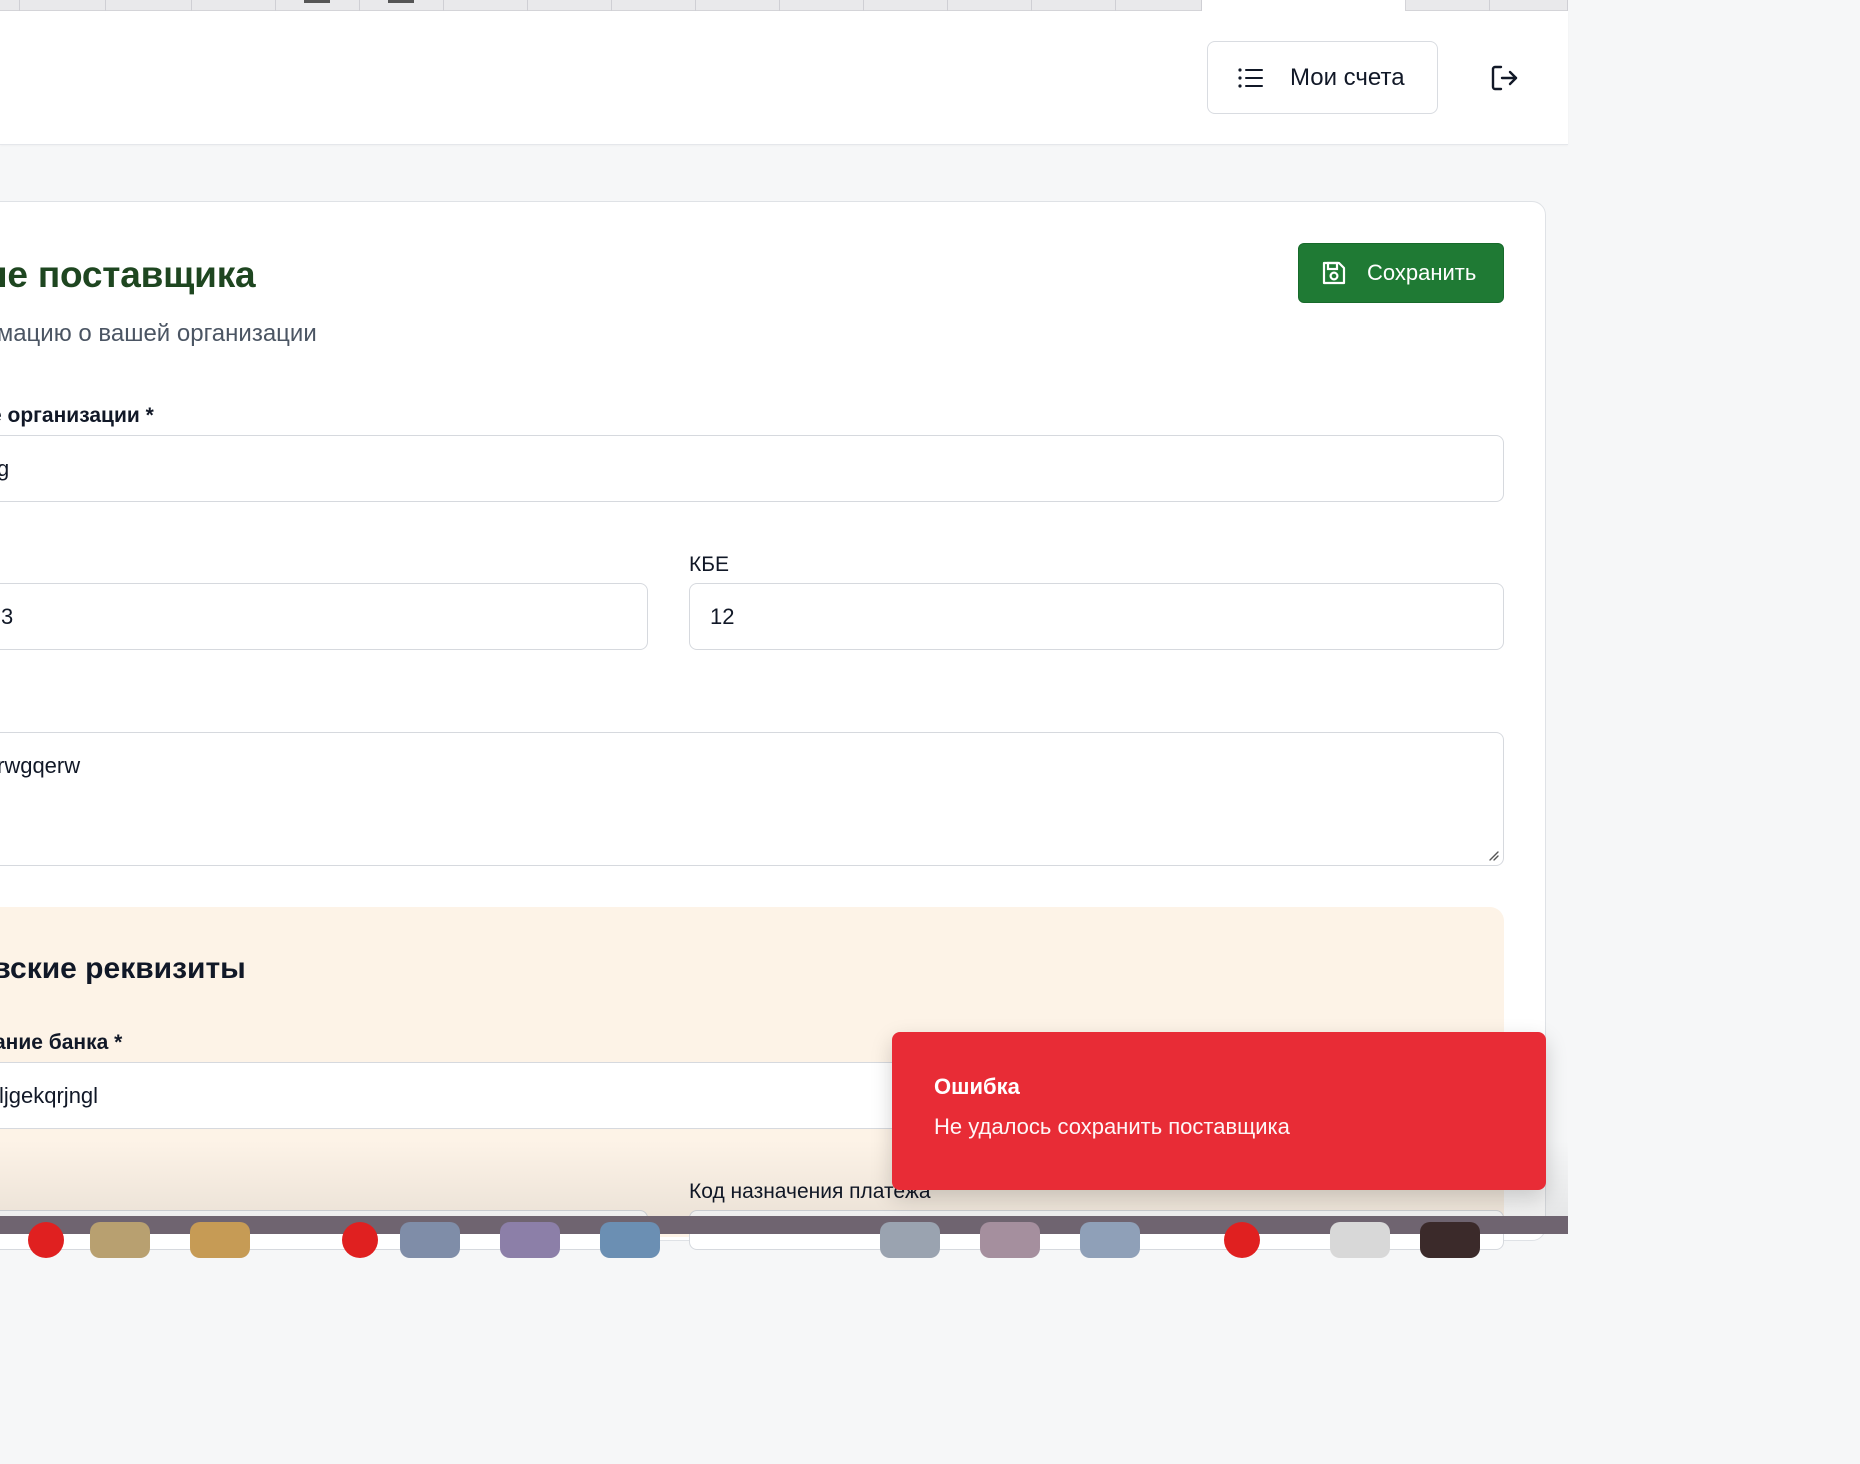 This screenshot has height=1464, width=1860. I want to click on org-name-label: е организации *, so click(77, 415).